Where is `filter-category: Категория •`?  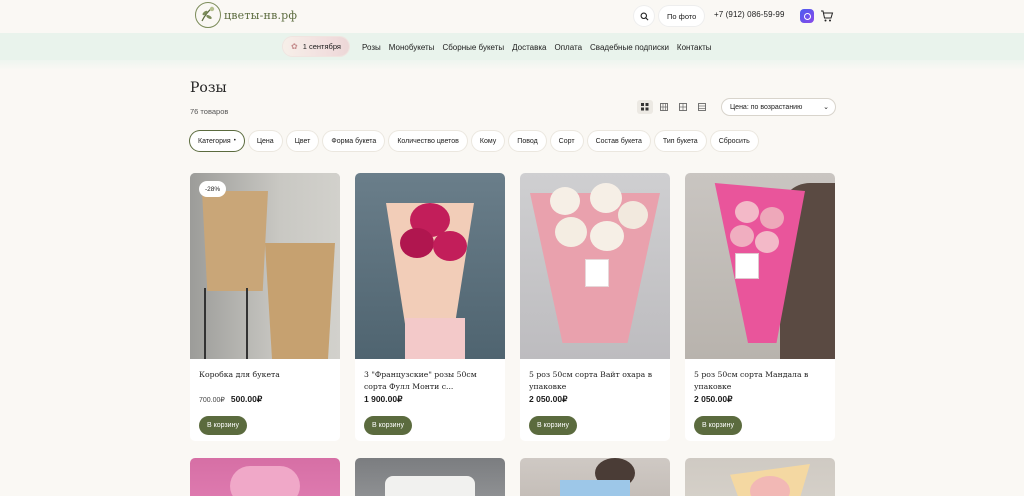 filter-category: Категория • is located at coordinates (217, 141).